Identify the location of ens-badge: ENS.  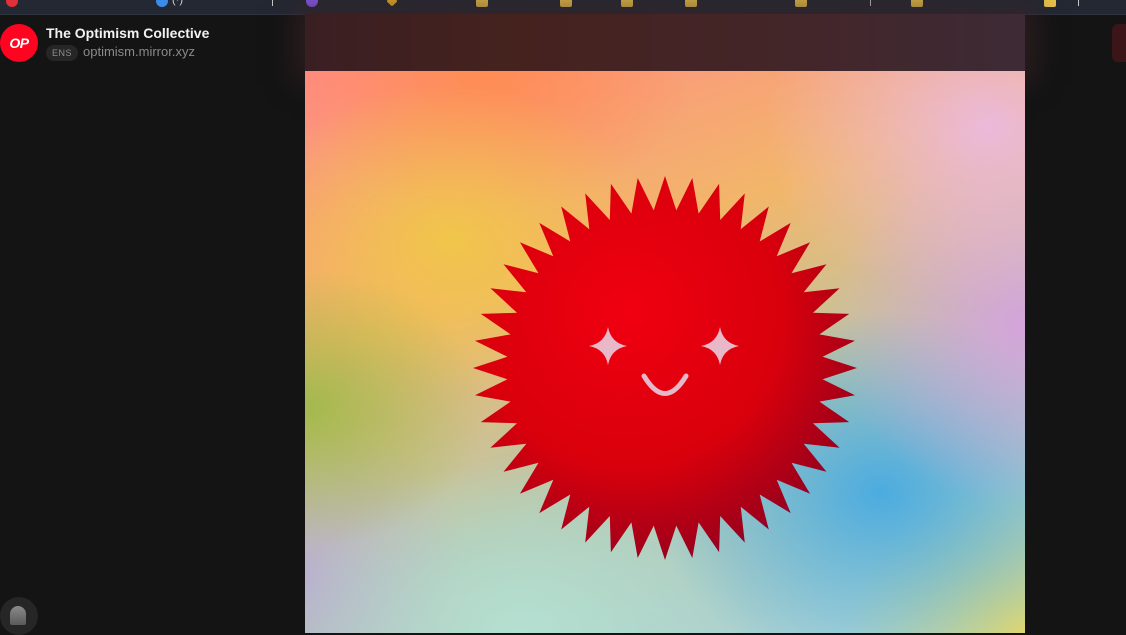
(62, 53).